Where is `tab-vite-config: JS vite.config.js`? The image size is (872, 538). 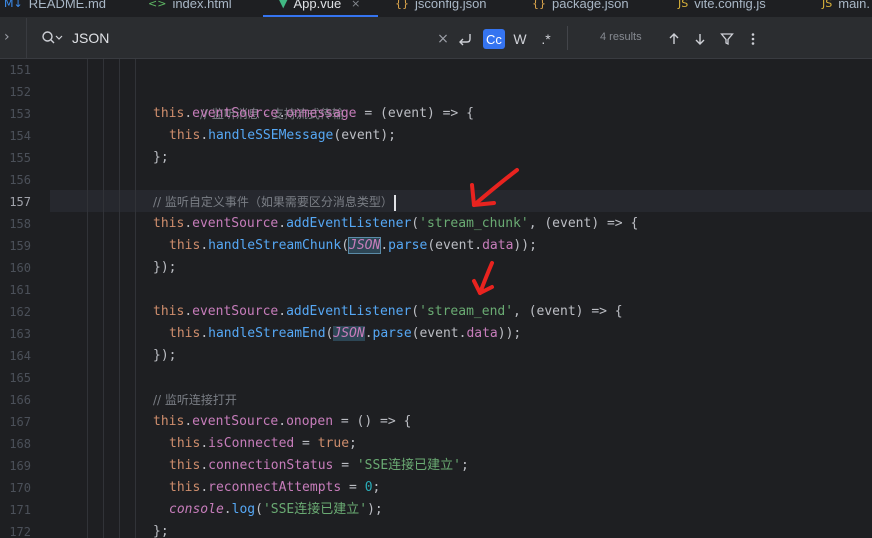
tab-vite-config: JS vite.config.js is located at coordinates (722, 7).